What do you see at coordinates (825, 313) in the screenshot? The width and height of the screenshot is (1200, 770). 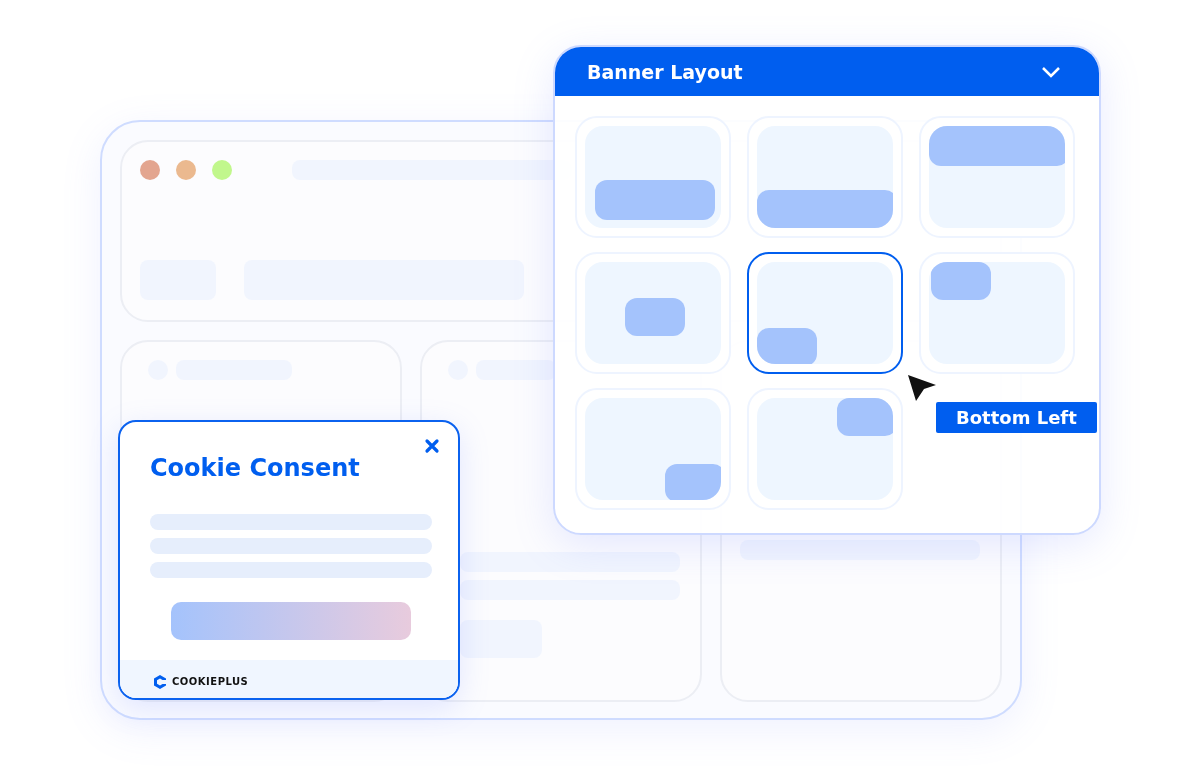 I see `layout-option` at bounding box center [825, 313].